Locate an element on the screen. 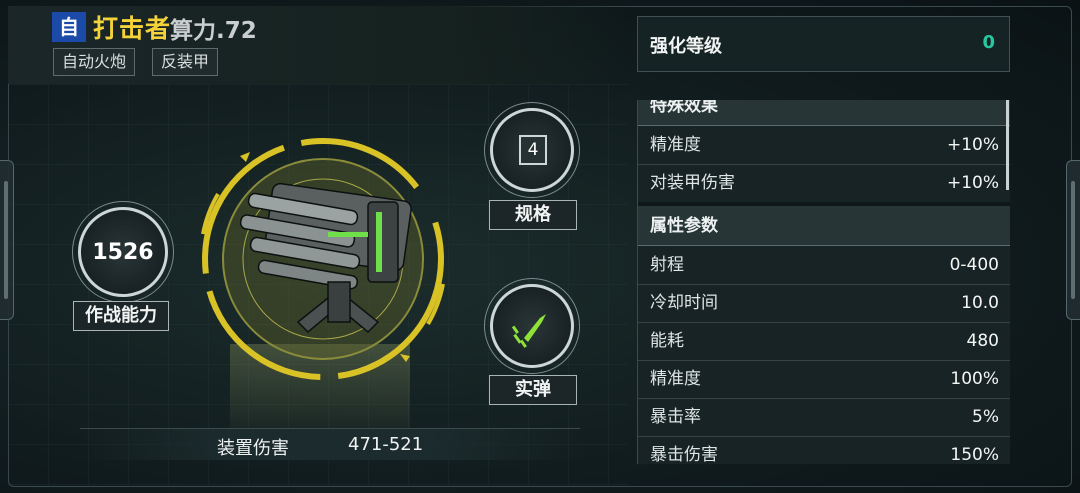  ammo-type-badge is located at coordinates (532, 326).